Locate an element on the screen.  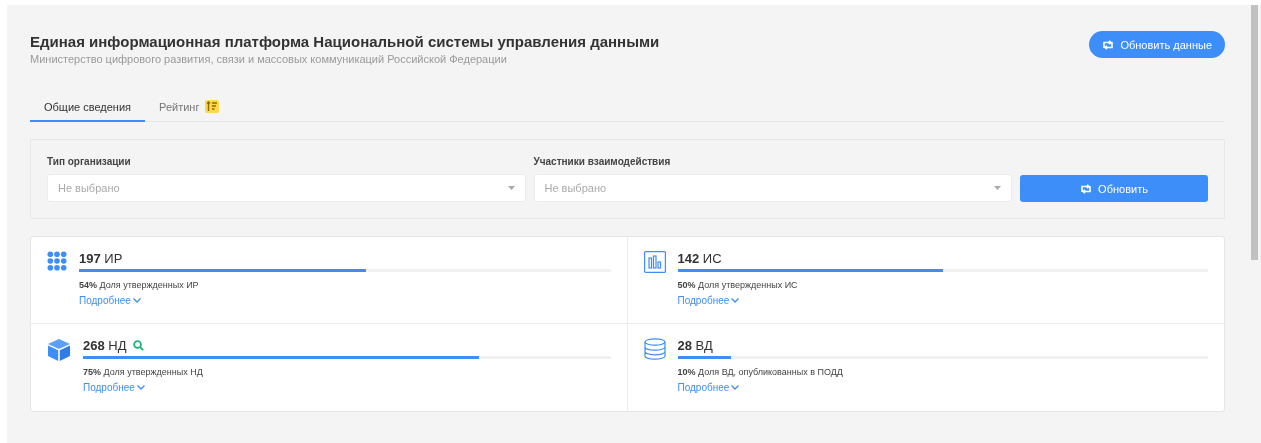
stat-count: 28 ВД is located at coordinates (695, 345).